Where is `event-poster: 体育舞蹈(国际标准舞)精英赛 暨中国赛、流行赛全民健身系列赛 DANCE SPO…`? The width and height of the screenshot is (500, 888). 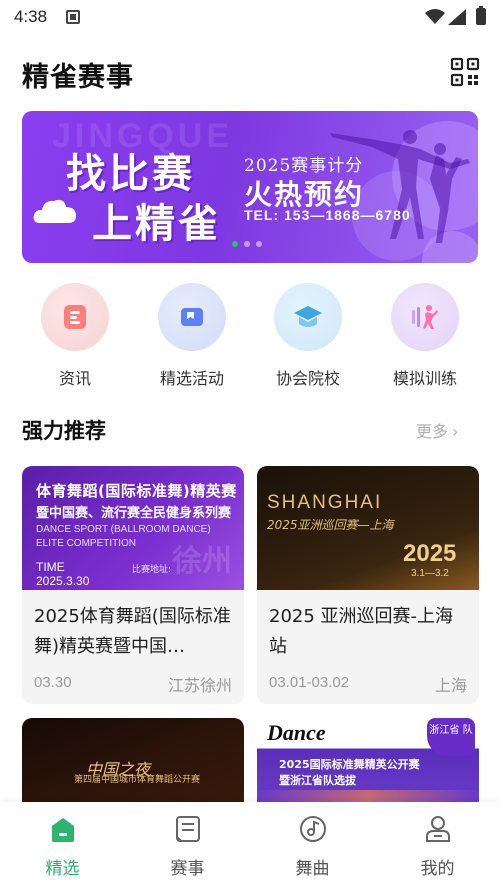 event-poster: 体育舞蹈(国际标准舞)精英赛 暨中国赛、流行赛全民健身系列赛 DANCE SPO… is located at coordinates (133, 528).